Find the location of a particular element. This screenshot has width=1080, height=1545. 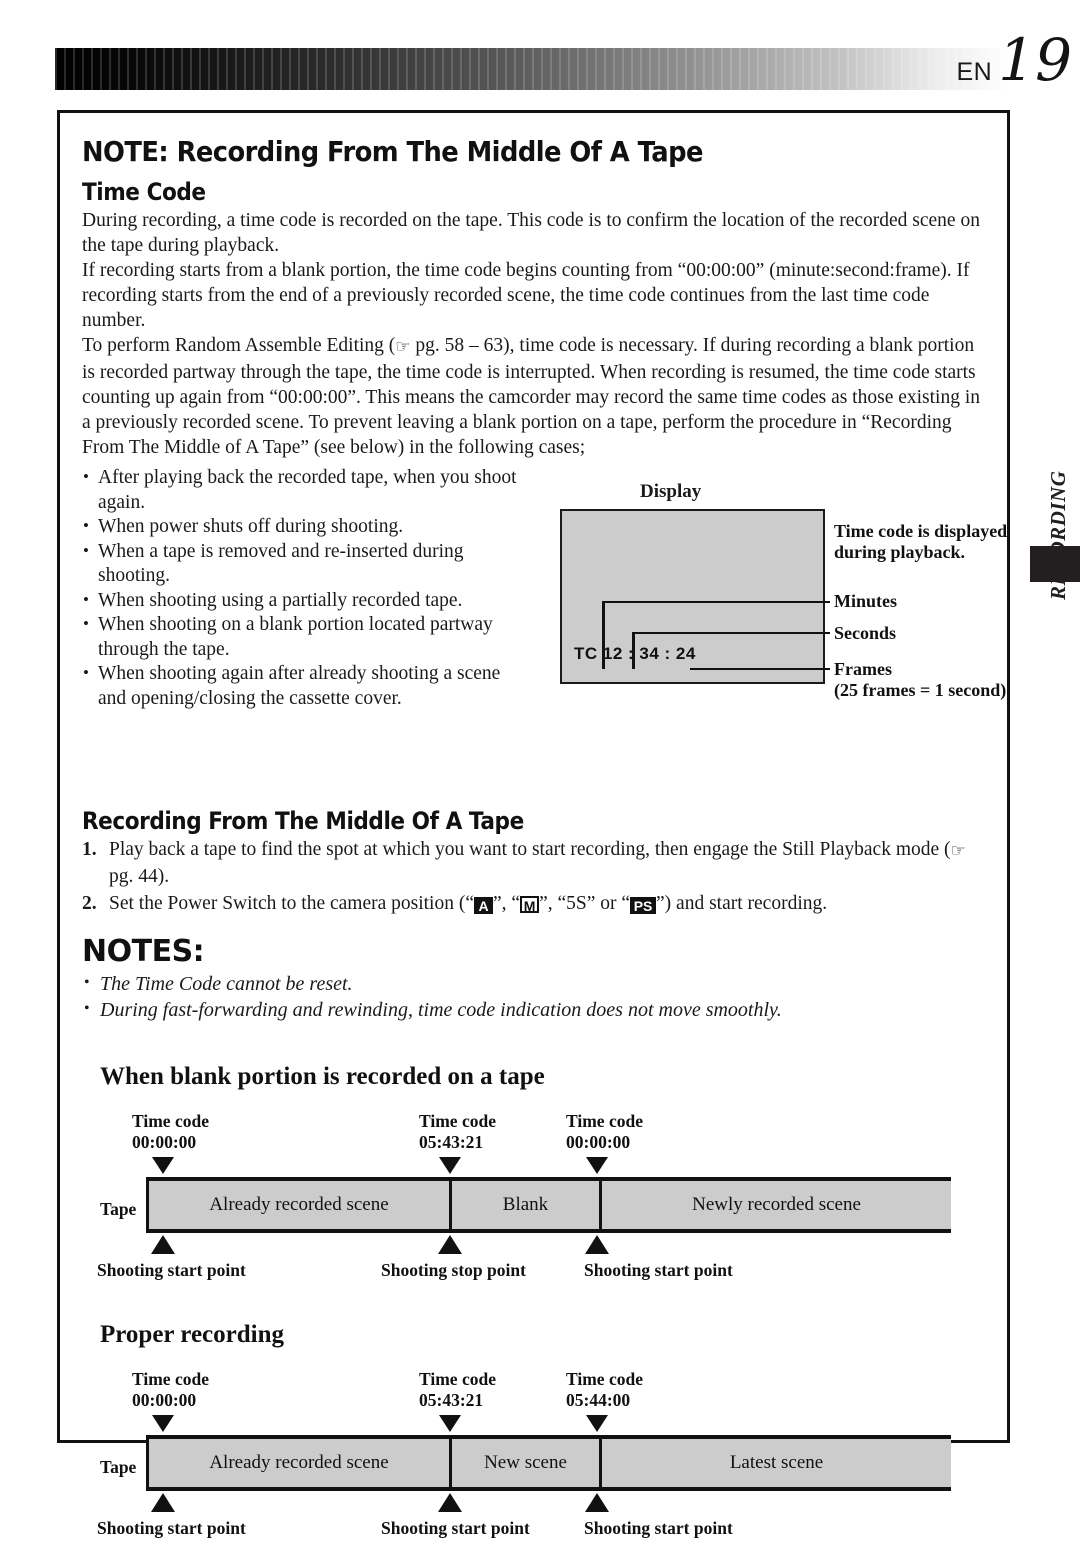

tape-segment-3: Latest scene is located at coordinates (775, 1463).